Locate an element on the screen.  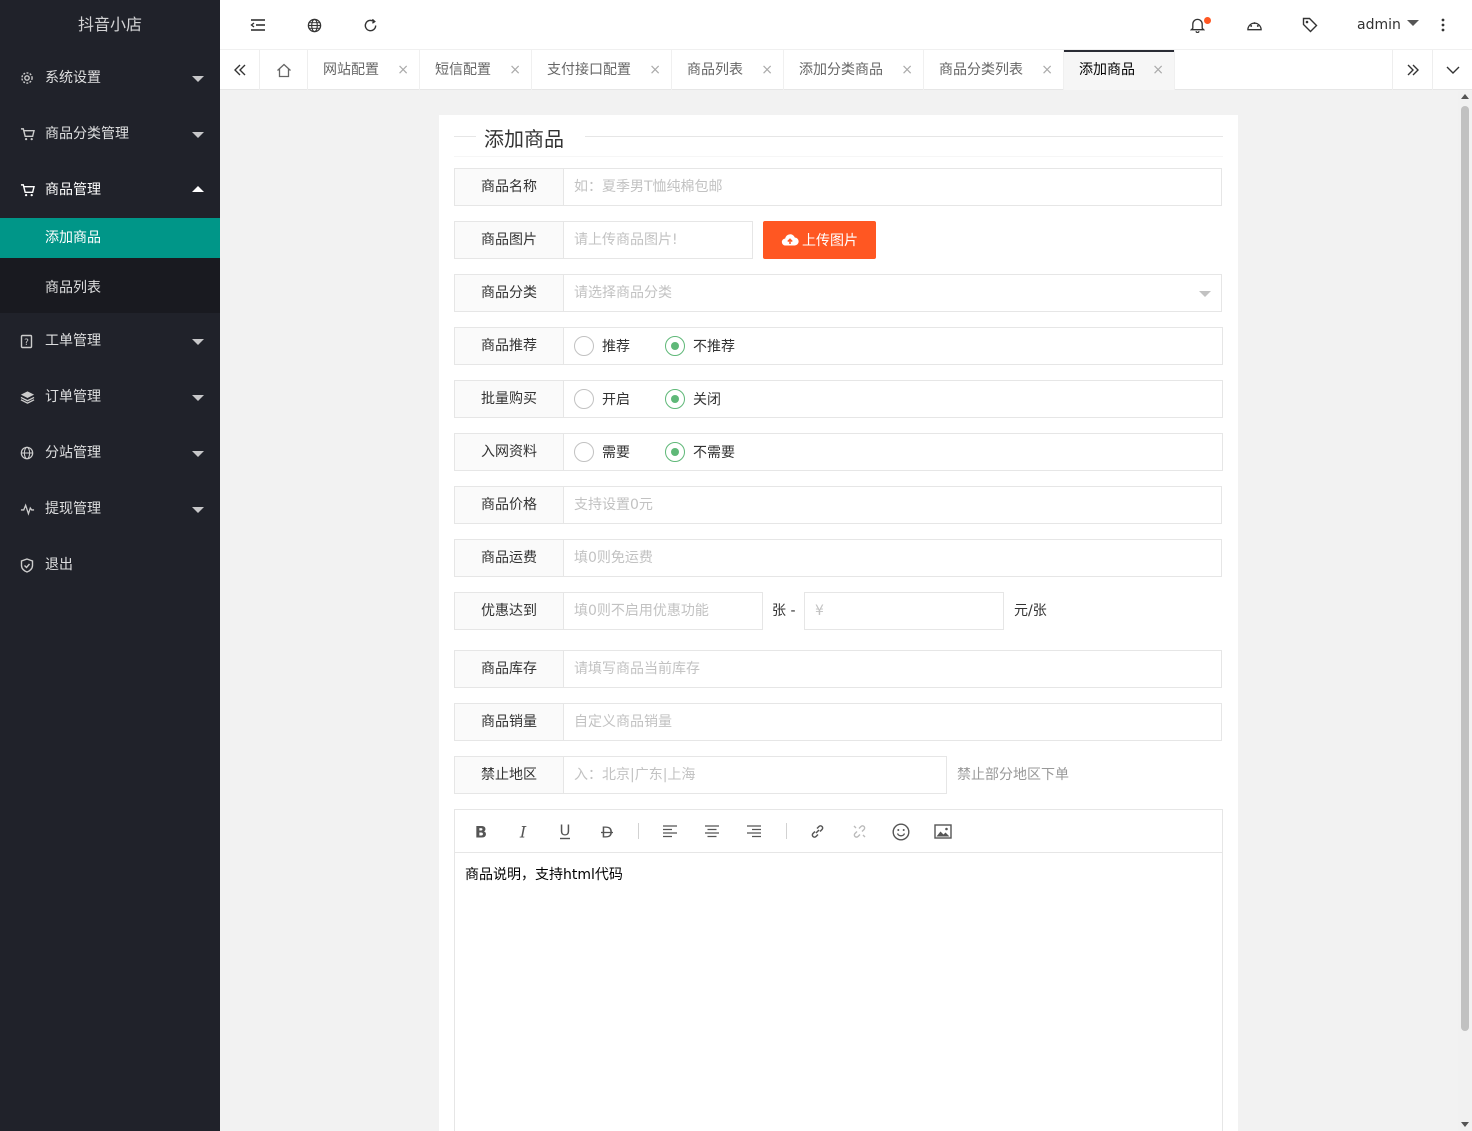
product-price-input is located at coordinates (892, 505).